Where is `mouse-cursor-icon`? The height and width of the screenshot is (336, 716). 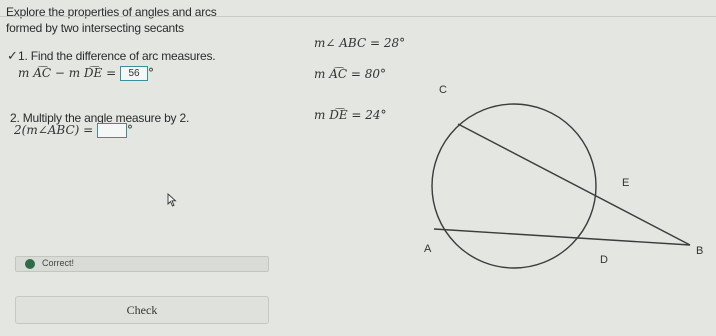
mouse-cursor-icon is located at coordinates (172, 202).